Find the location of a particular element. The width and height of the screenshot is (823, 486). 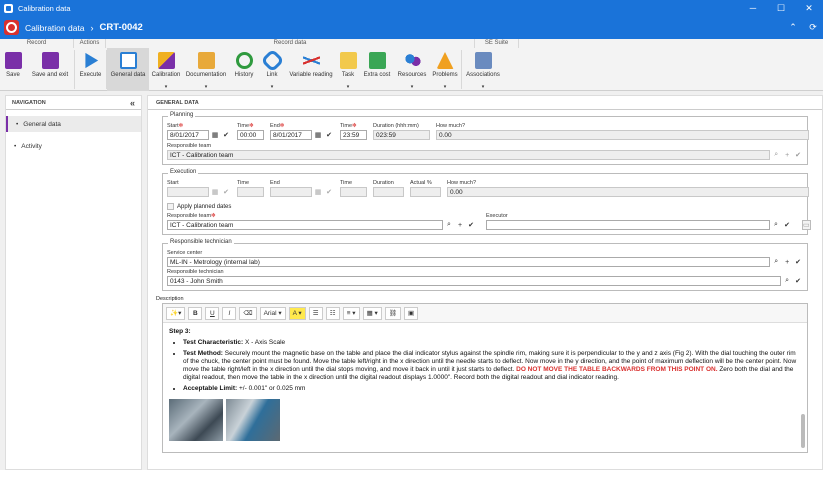

collapse-nav-icon: « is located at coordinates (132, 103).